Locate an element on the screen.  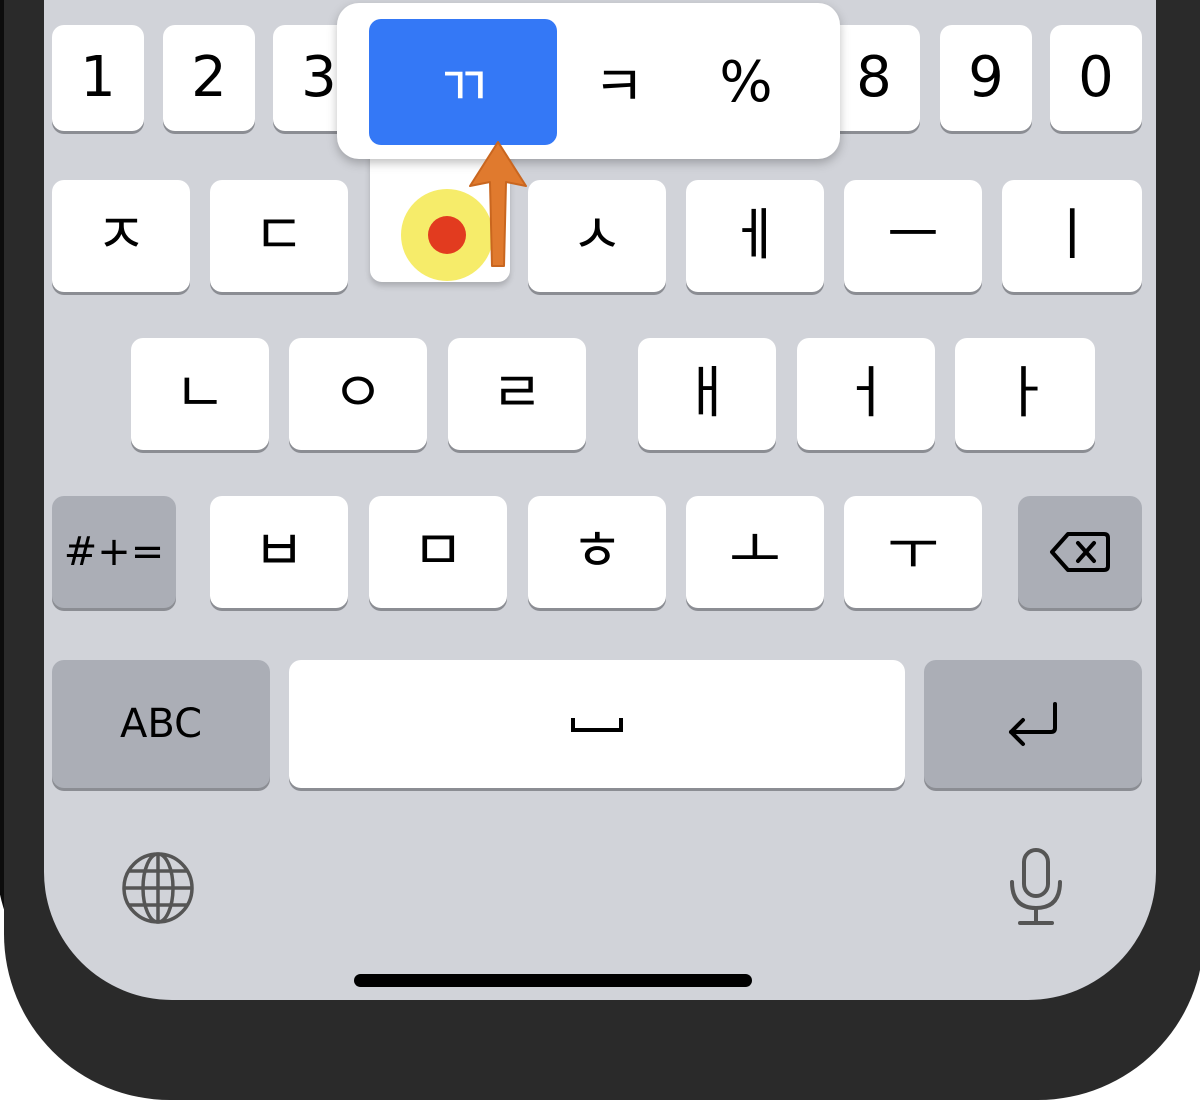
key-eu: ㅡ is located at coordinates (913, 236).